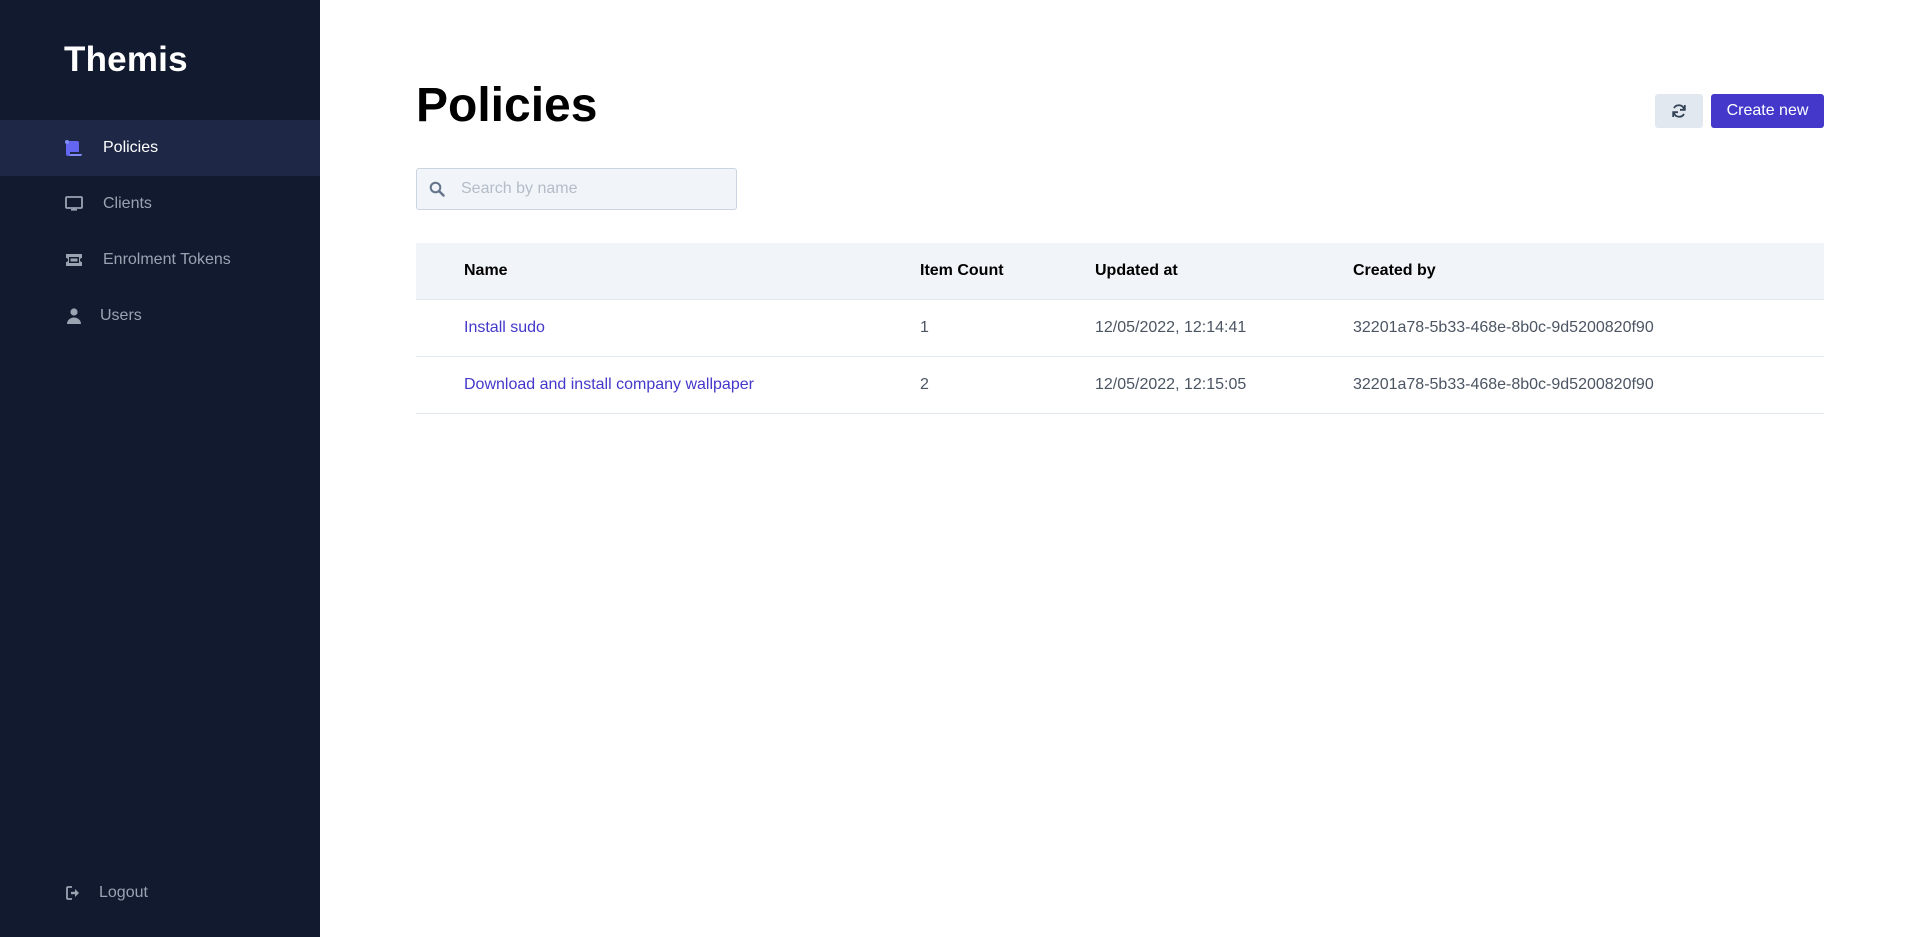 The image size is (1920, 937). I want to click on column-header-name: Name, so click(668, 271).